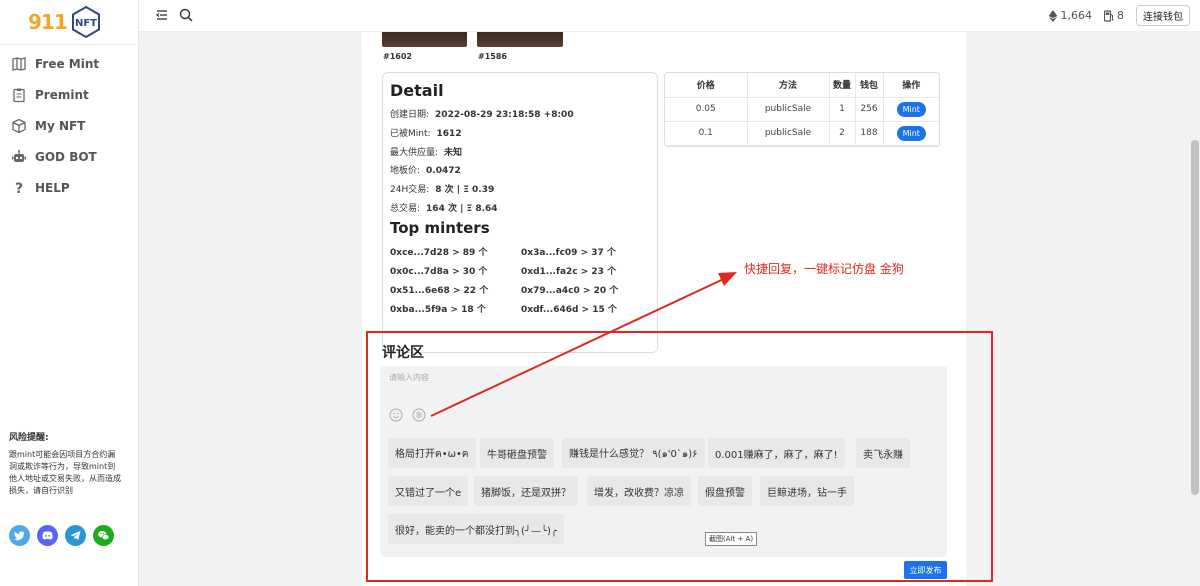 The height and width of the screenshot is (586, 1200). What do you see at coordinates (69, 44) in the screenshot?
I see `logo-divider` at bounding box center [69, 44].